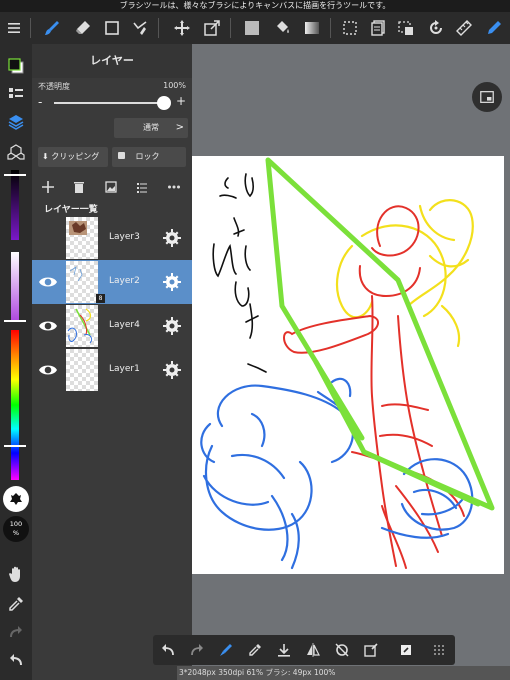 Image resolution: width=510 pixels, height=680 pixels. Describe the element at coordinates (378, 28) in the screenshot. I see `copy-icon` at that location.